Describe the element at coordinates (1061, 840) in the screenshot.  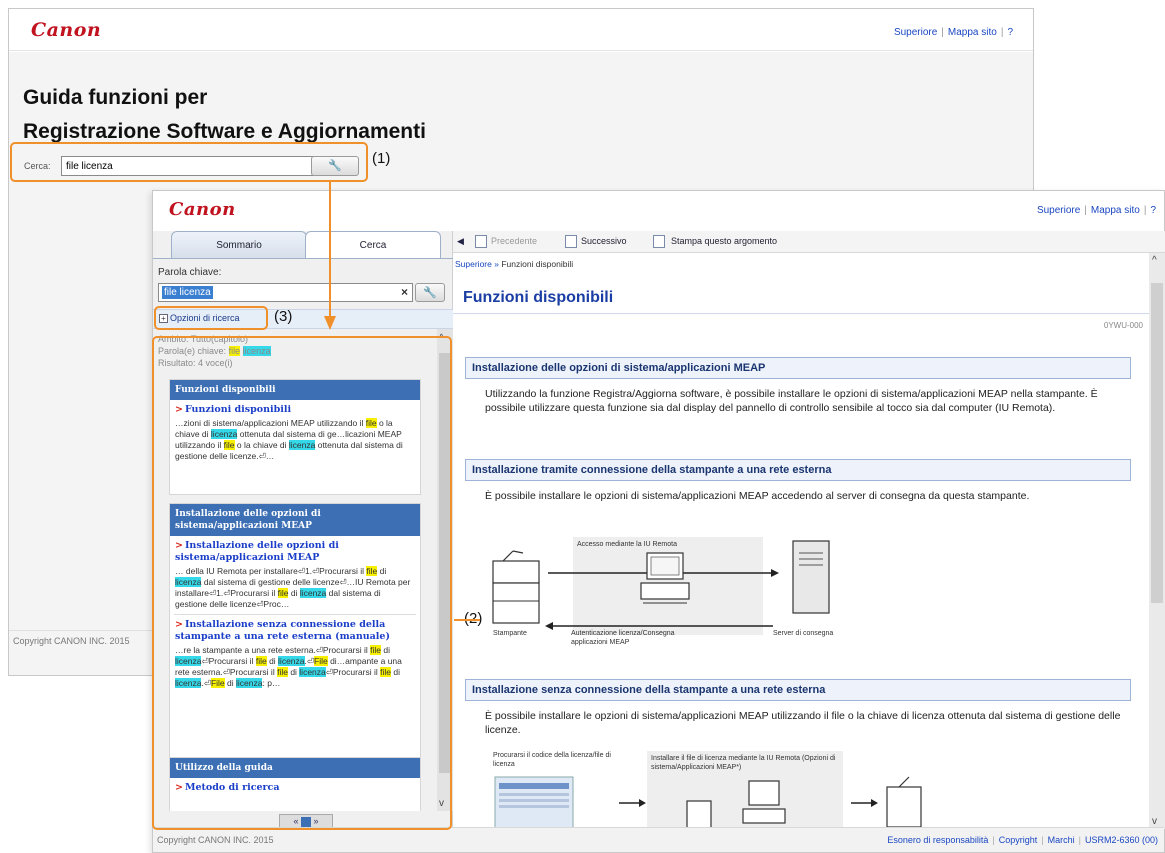
I see `footer-trademarks-link: Marchi` at that location.